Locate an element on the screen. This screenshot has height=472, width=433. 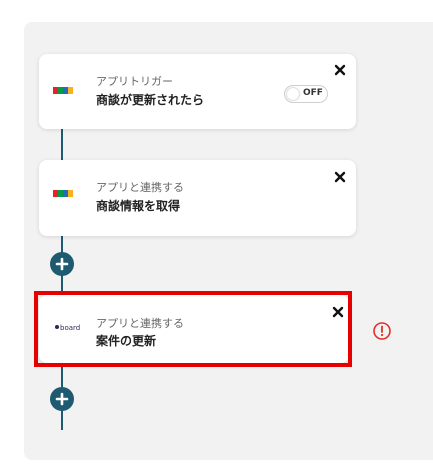
flow-connector is located at coordinates (62, 144).